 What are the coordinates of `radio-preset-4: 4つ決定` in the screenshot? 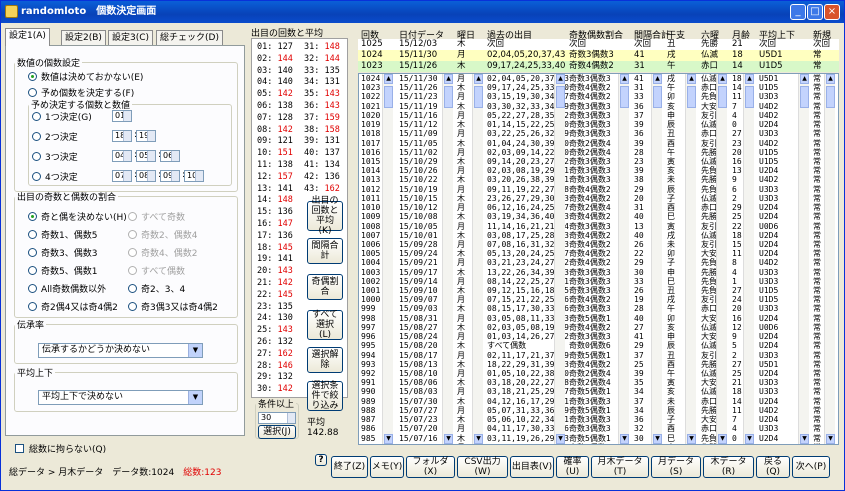 It's located at (55, 176).